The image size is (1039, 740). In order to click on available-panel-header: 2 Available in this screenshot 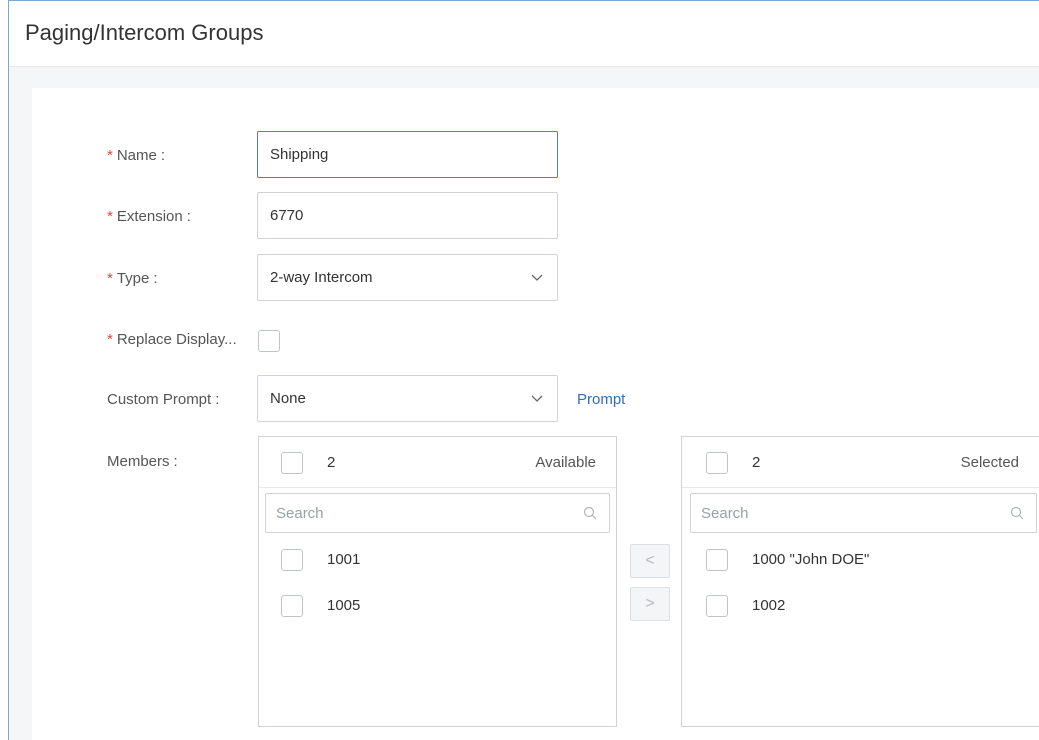, I will do `click(437, 462)`.